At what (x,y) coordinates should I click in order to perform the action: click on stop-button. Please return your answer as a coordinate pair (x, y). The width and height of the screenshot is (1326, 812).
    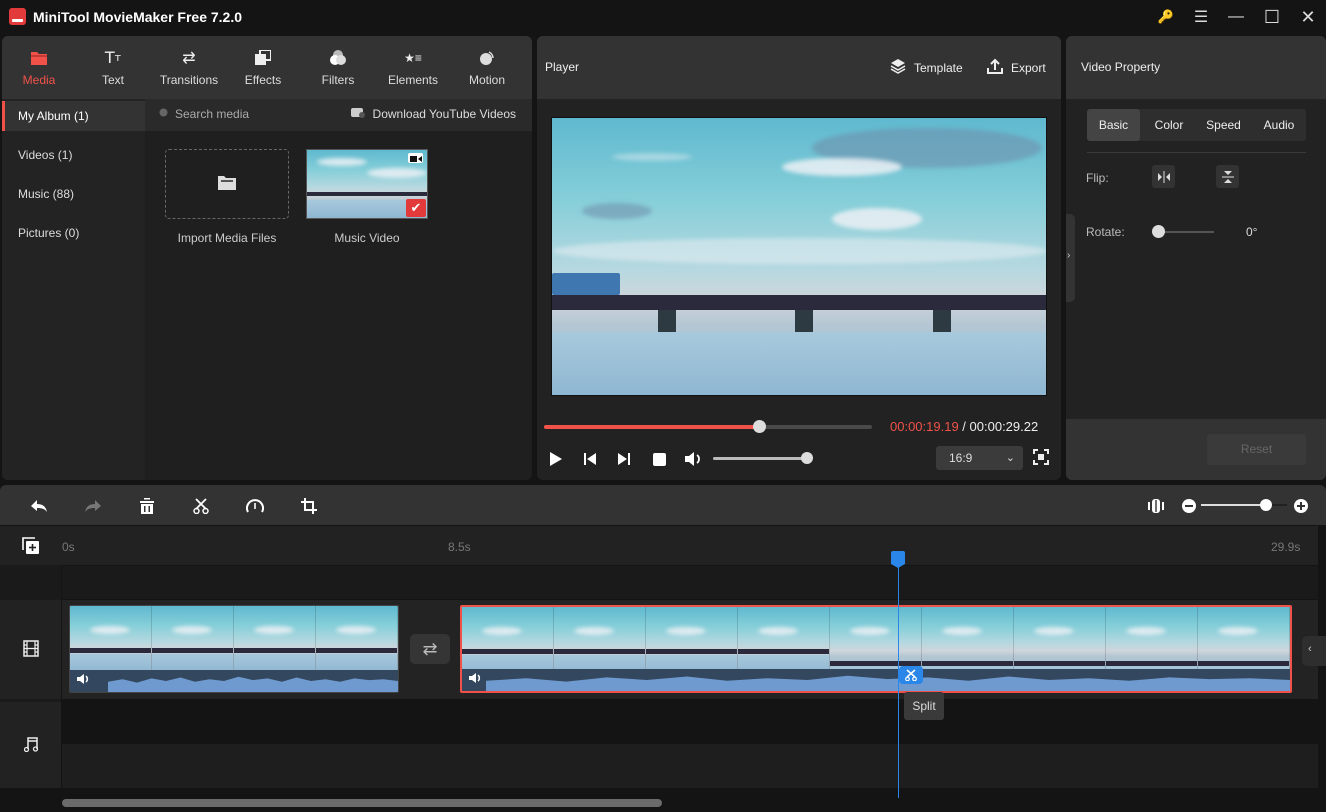
    Looking at the image, I should click on (659, 459).